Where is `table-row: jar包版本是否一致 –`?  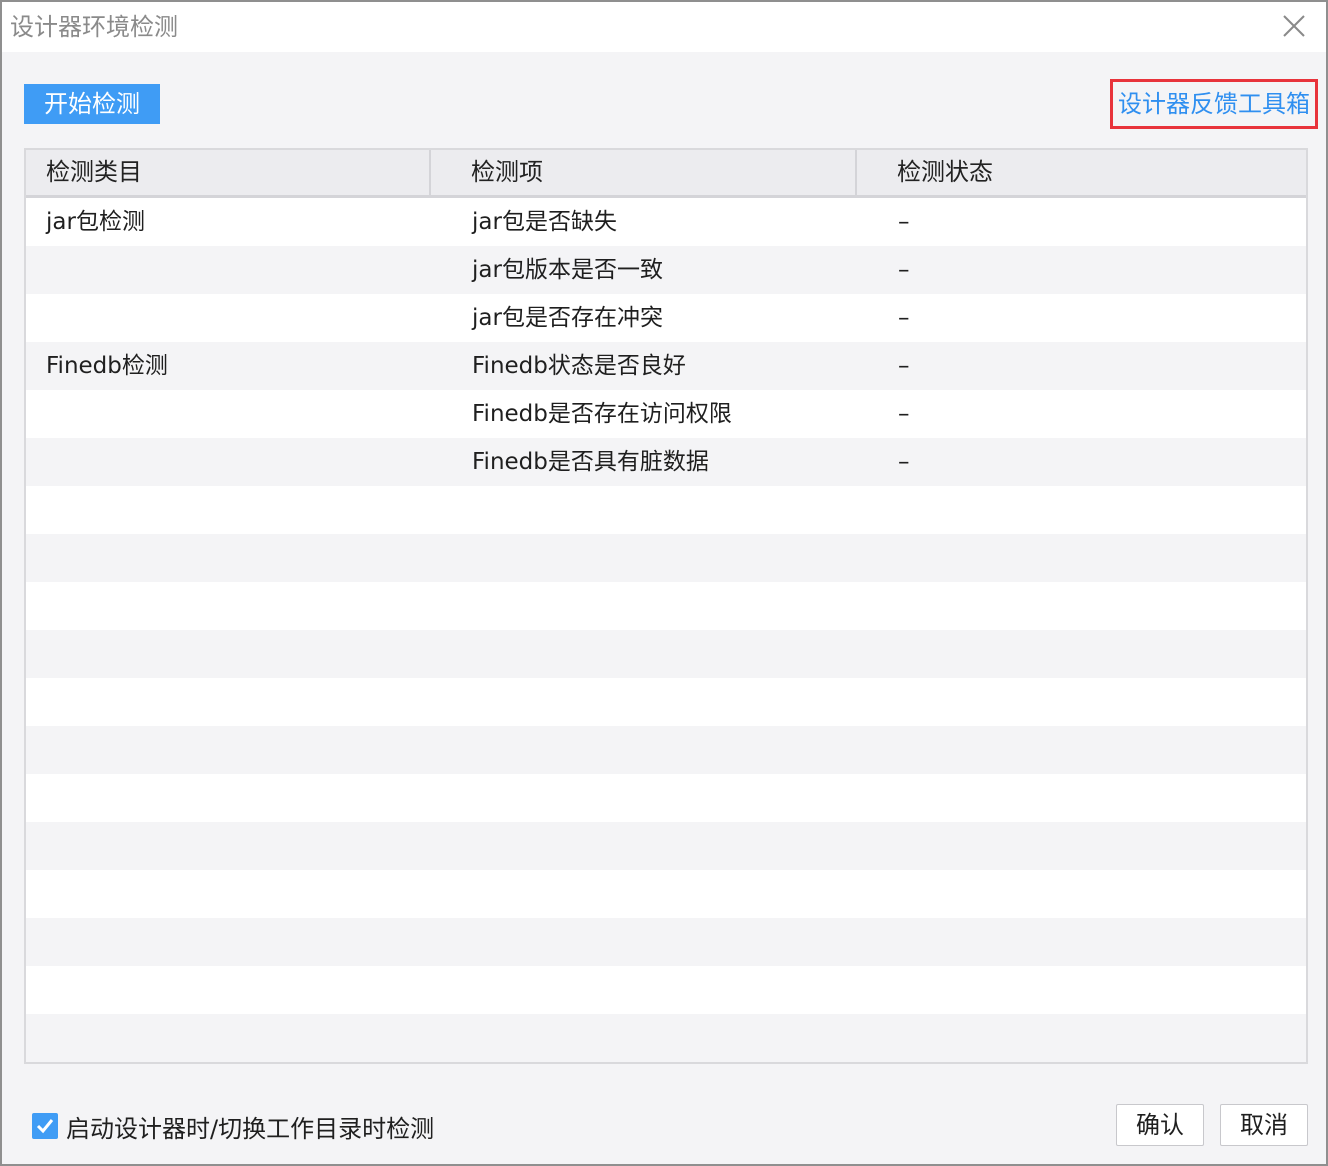 table-row: jar包版本是否一致 – is located at coordinates (666, 270).